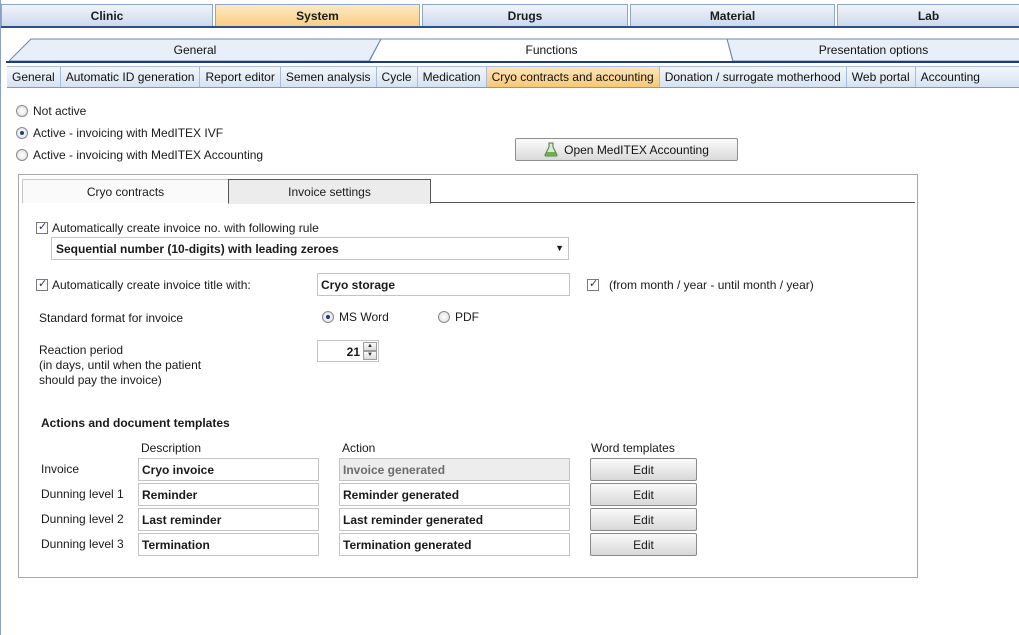 Image resolution: width=1019 pixels, height=635 pixels. I want to click on row-invoice-description-input: Cryo invoice, so click(228, 469).